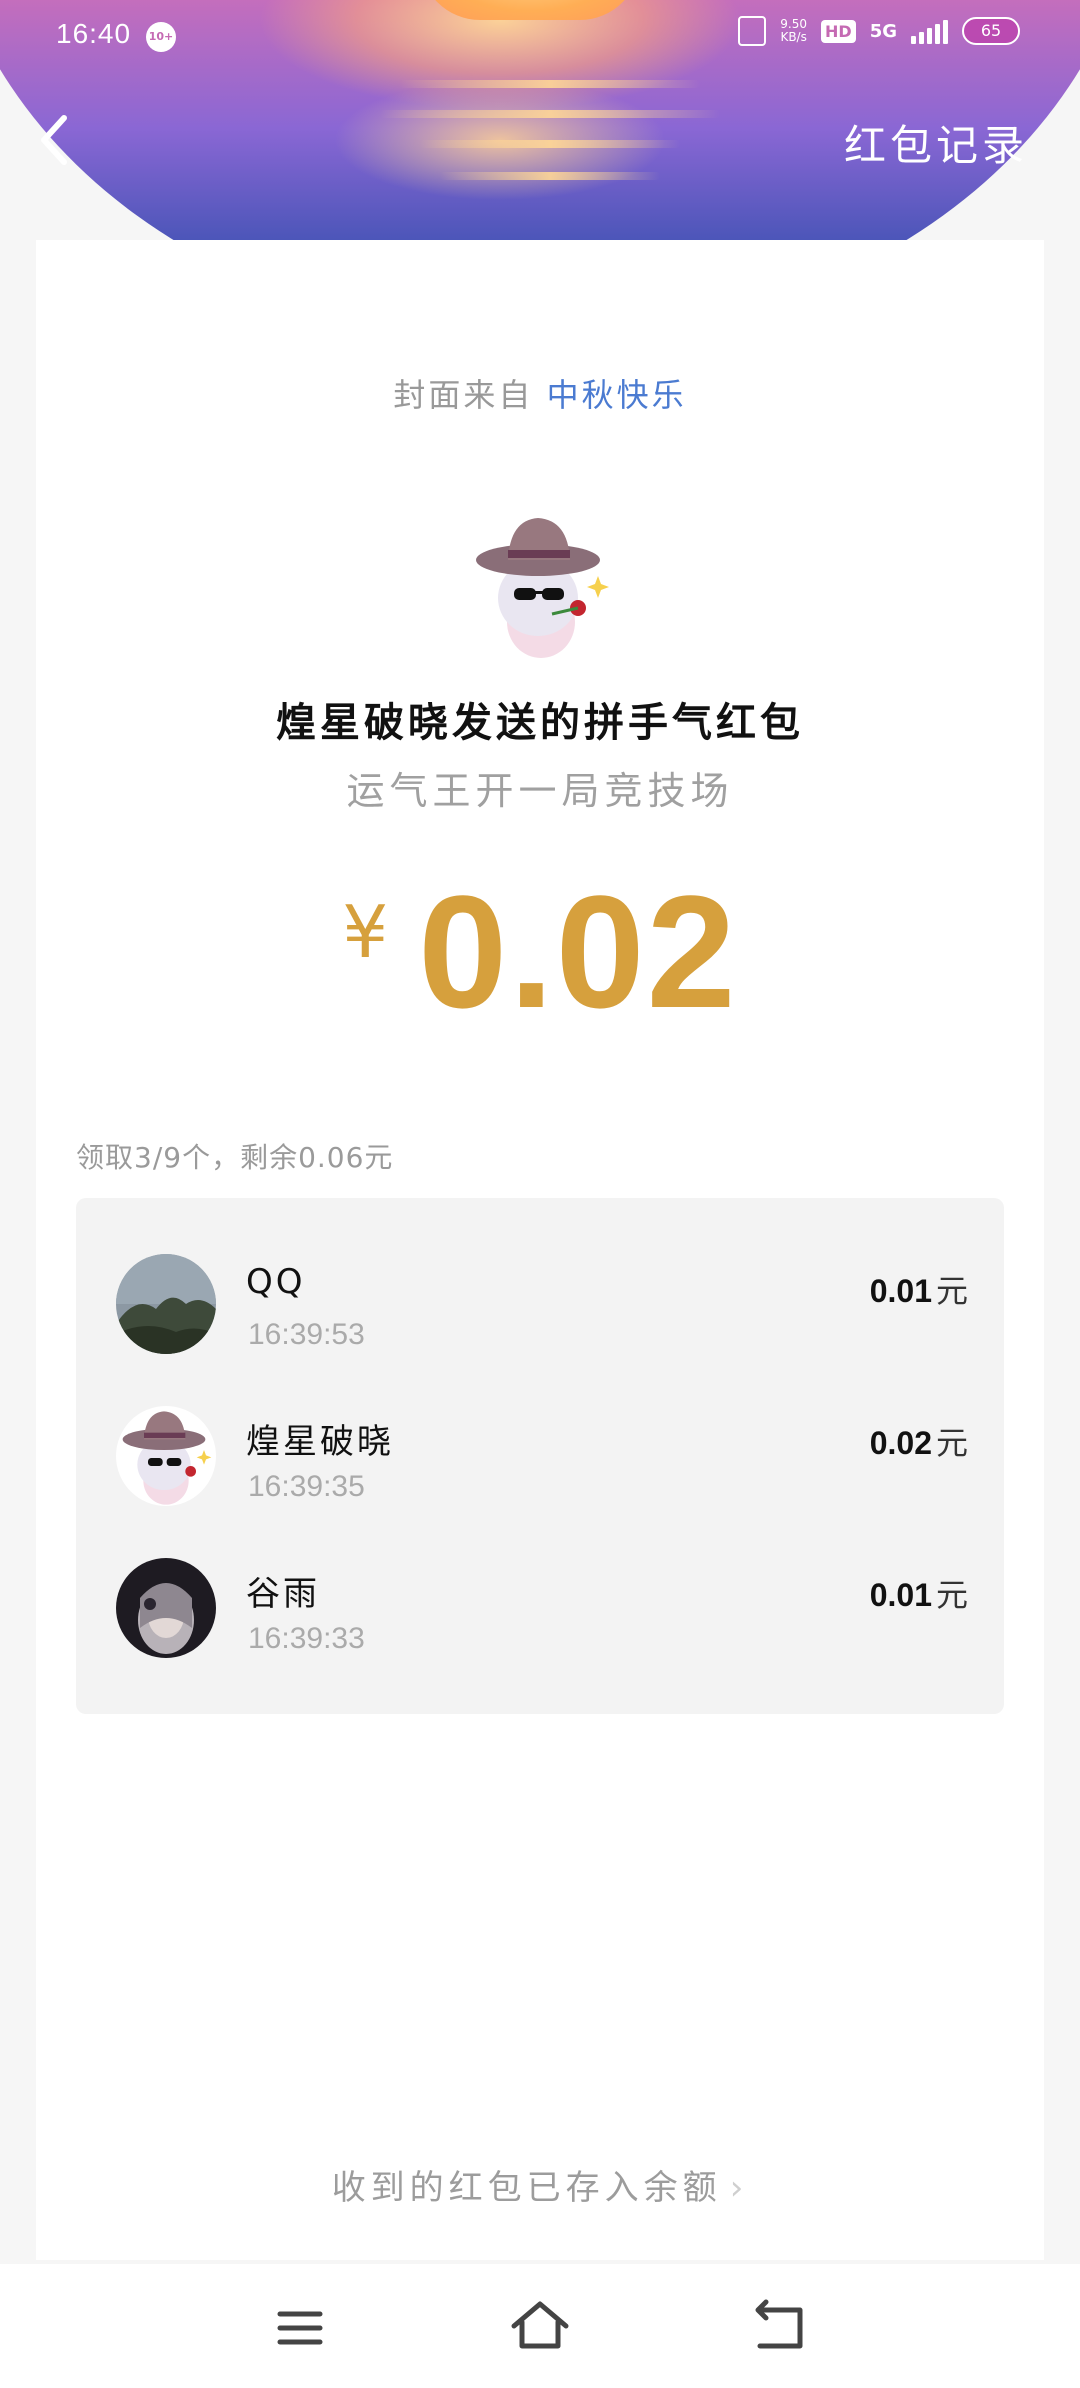  I want to click on back-icon, so click(779, 2324).